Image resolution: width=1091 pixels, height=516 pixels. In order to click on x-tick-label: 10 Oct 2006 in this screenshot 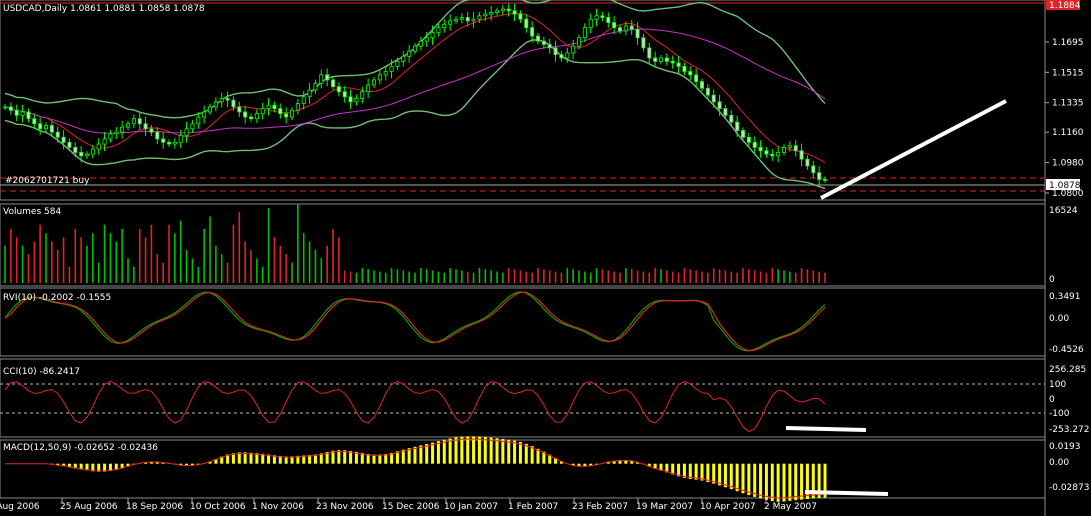, I will do `click(218, 507)`.